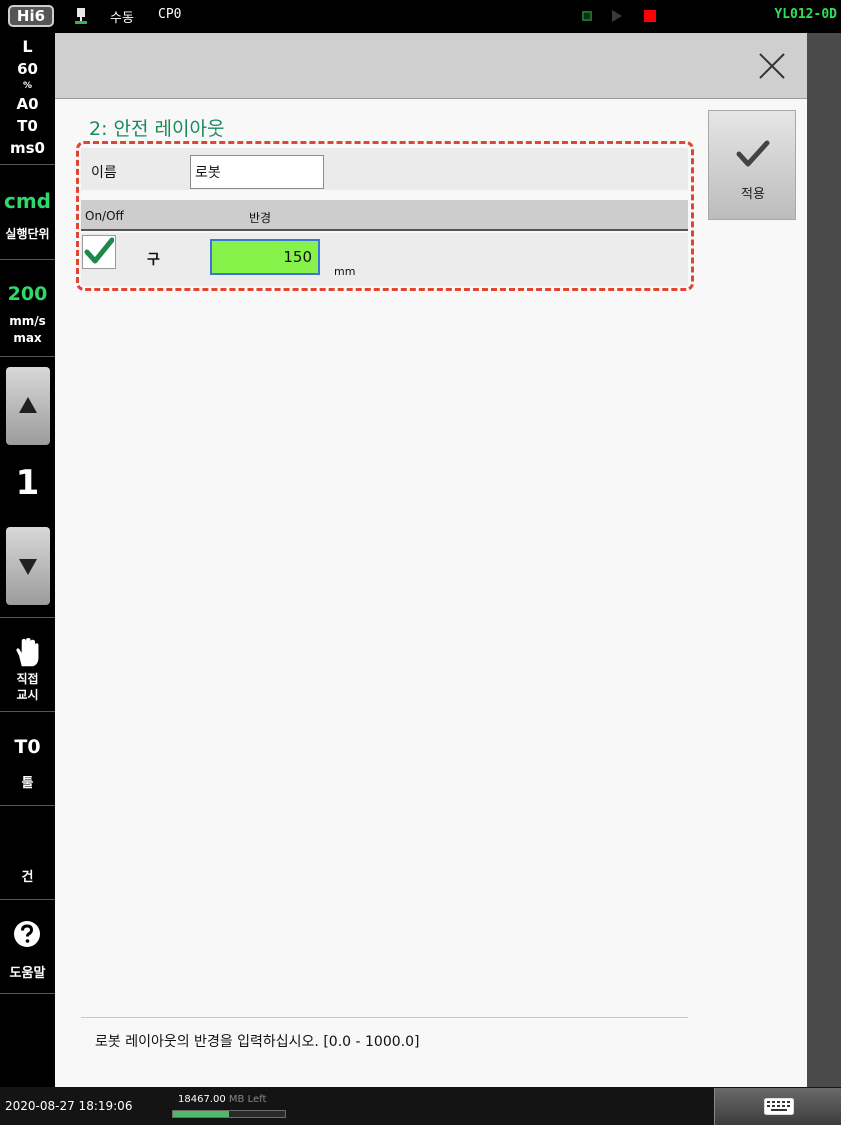 The width and height of the screenshot is (841, 1125). Describe the element at coordinates (27, 86) in the screenshot. I see `override-unit: %` at that location.